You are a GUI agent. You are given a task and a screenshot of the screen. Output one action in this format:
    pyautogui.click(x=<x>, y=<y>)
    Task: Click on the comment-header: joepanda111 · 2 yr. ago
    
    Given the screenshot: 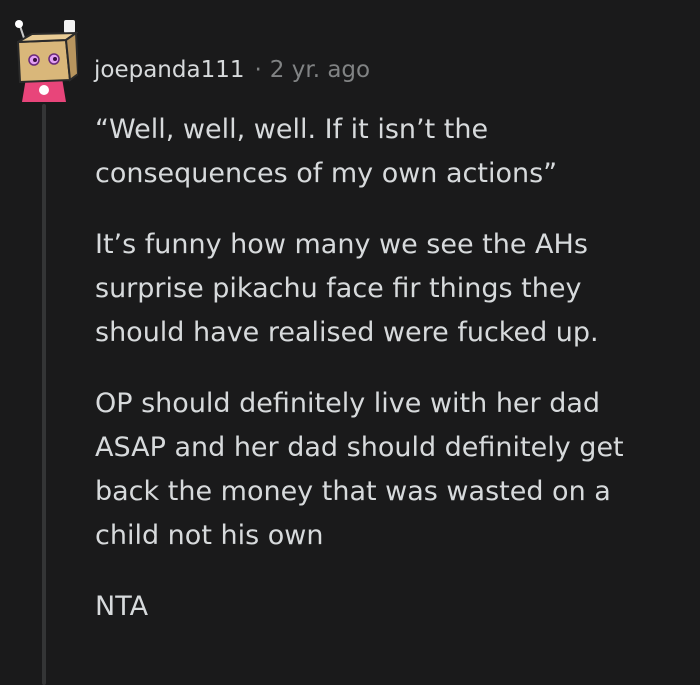 What is the action you would take?
    pyautogui.click(x=232, y=70)
    